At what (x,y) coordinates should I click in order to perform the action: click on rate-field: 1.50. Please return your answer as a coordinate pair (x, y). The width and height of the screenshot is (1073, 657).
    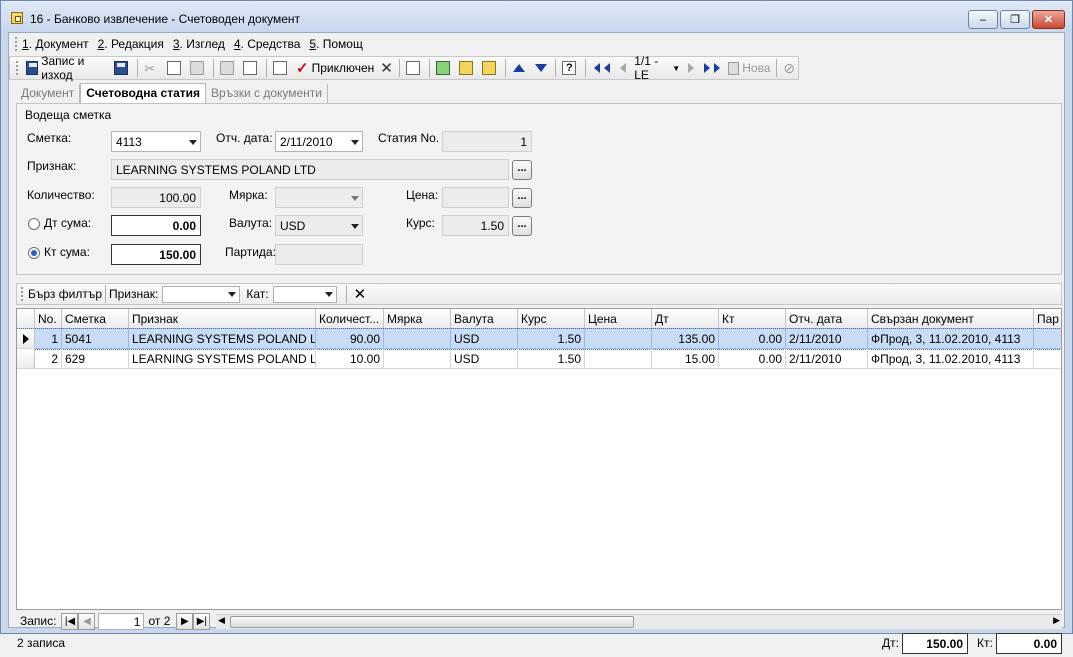
    Looking at the image, I should click on (475, 225).